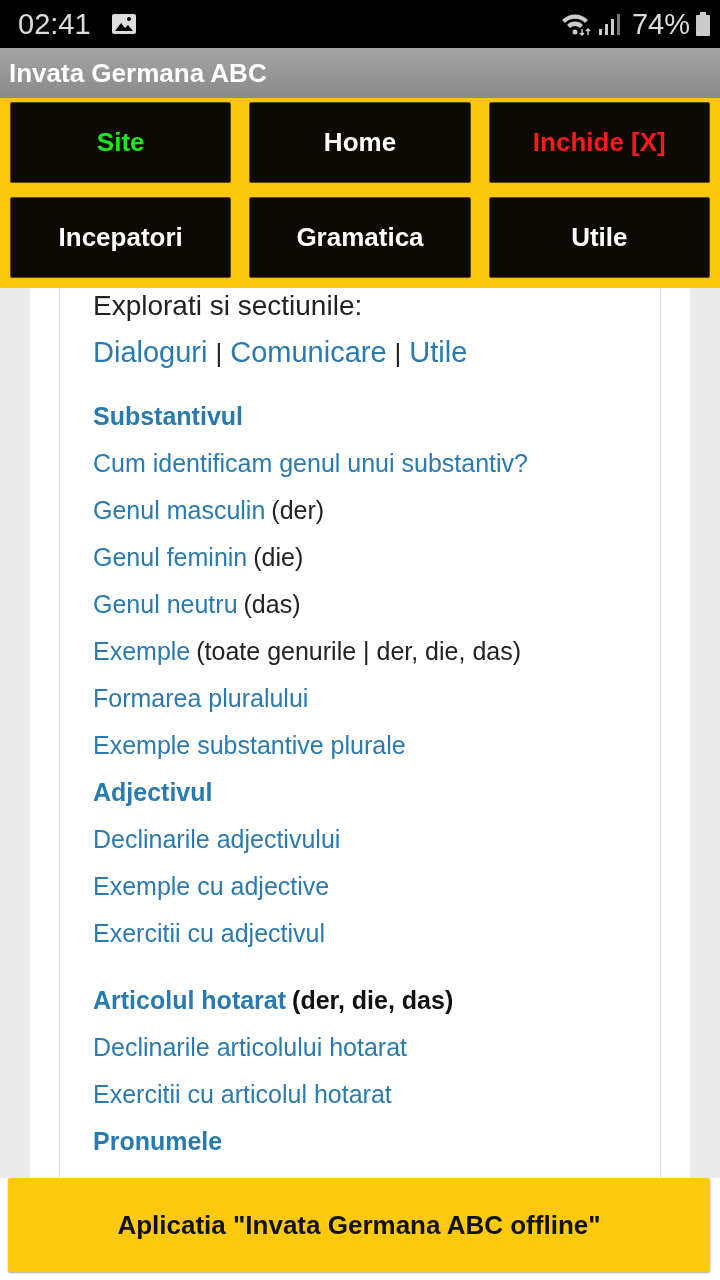  Describe the element at coordinates (123, 24) in the screenshot. I see `image-icon` at that location.